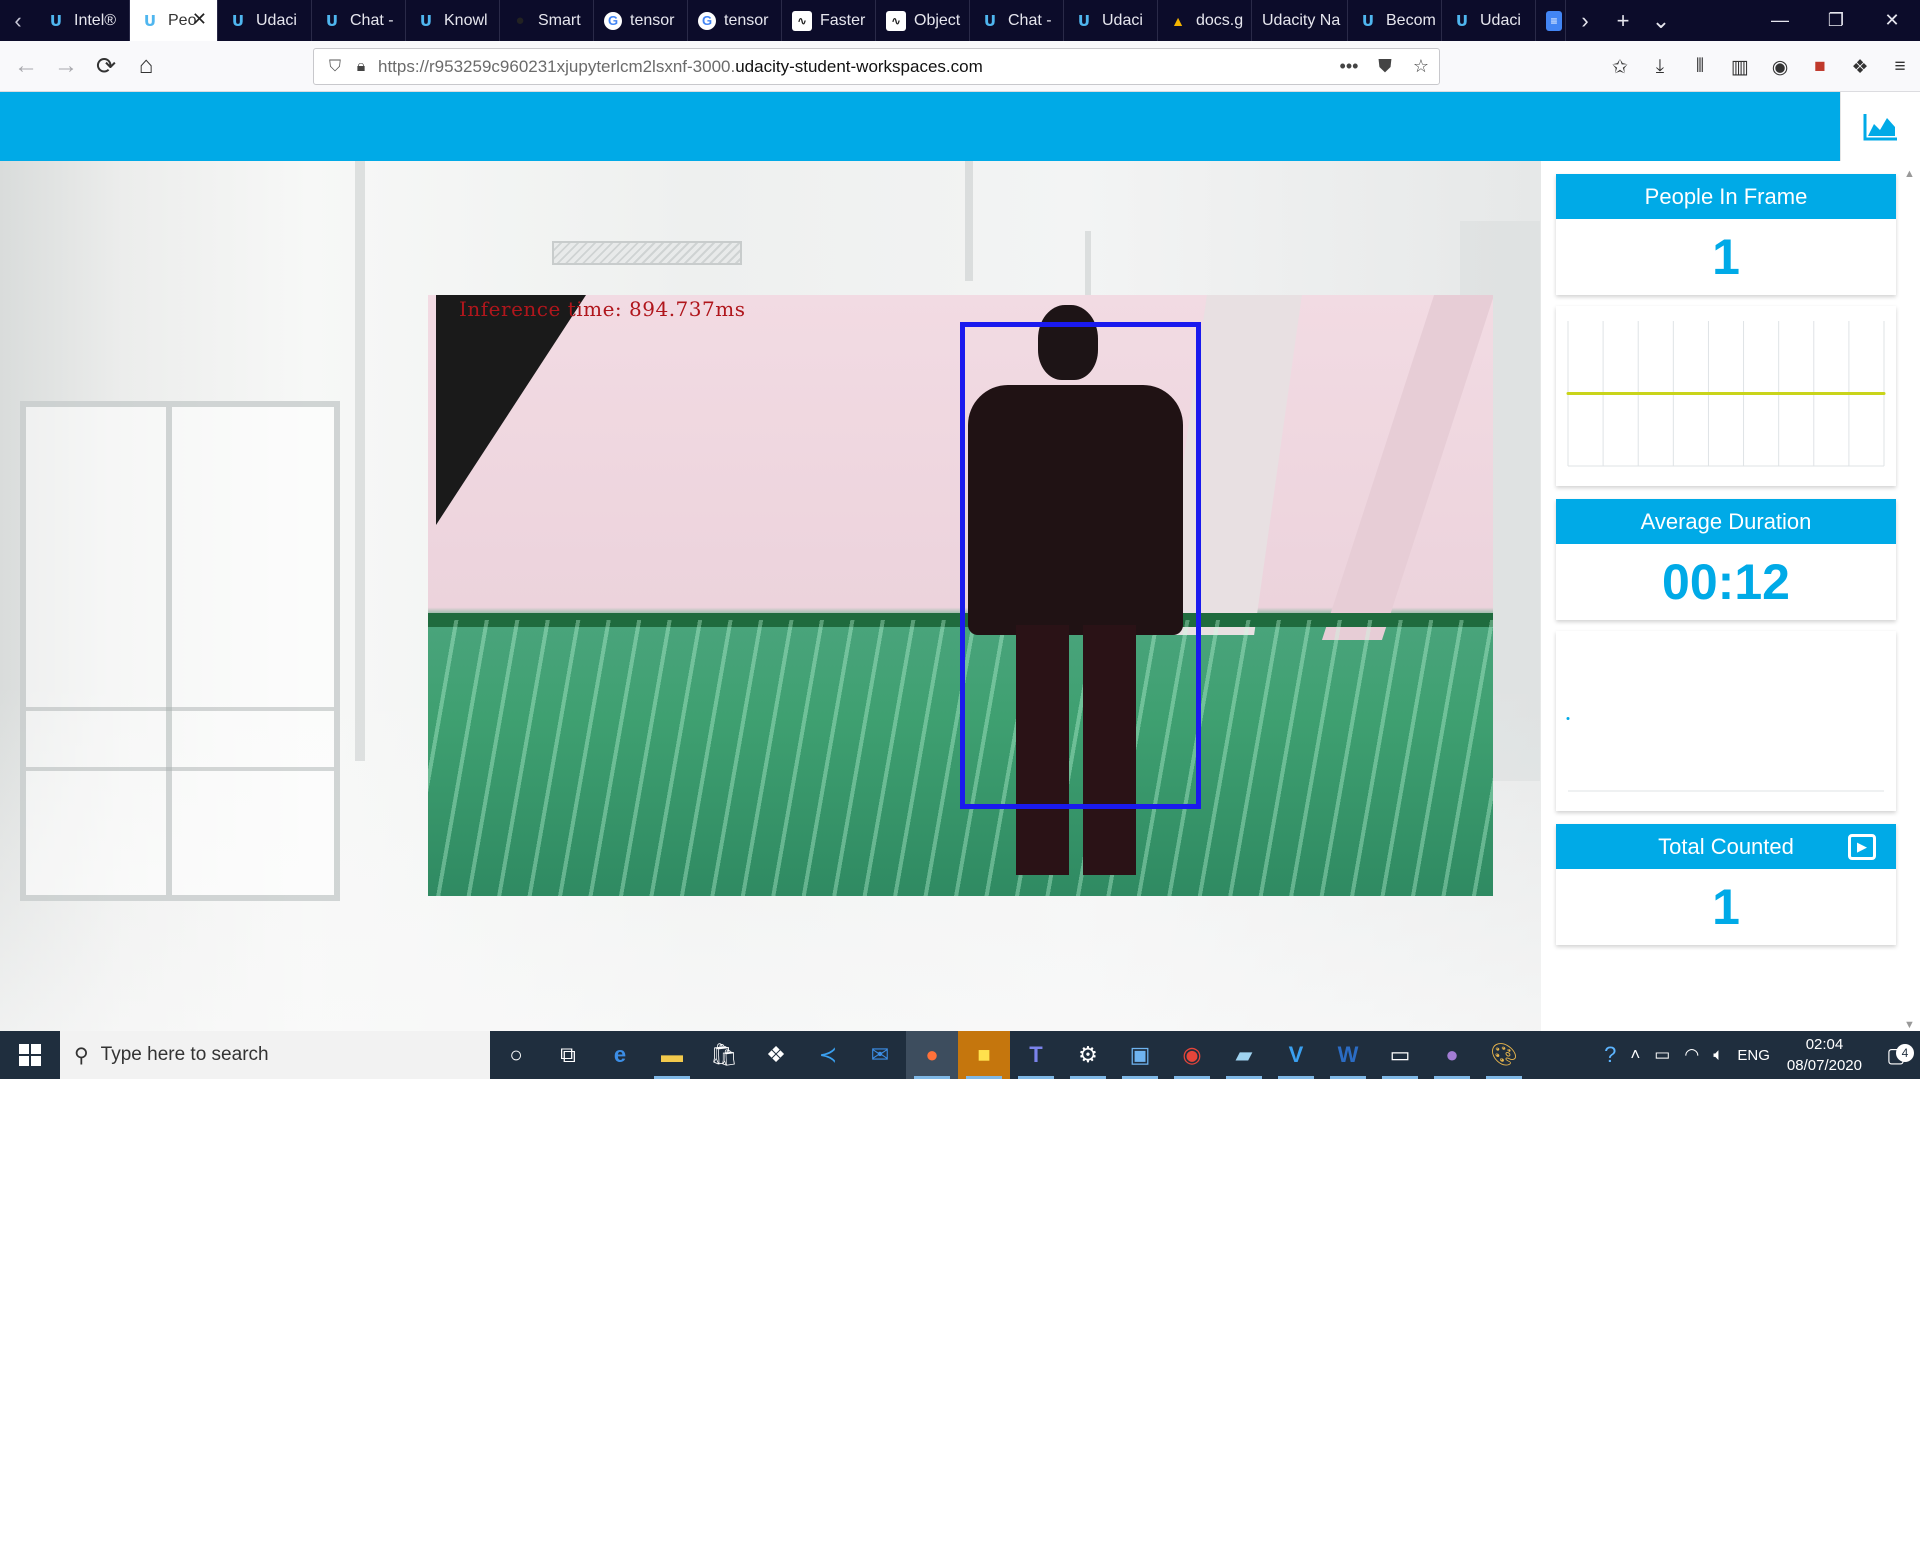 This screenshot has height=1544, width=1920. Describe the element at coordinates (199, 19) in the screenshot. I see `close-tab-icon: ✕` at that location.